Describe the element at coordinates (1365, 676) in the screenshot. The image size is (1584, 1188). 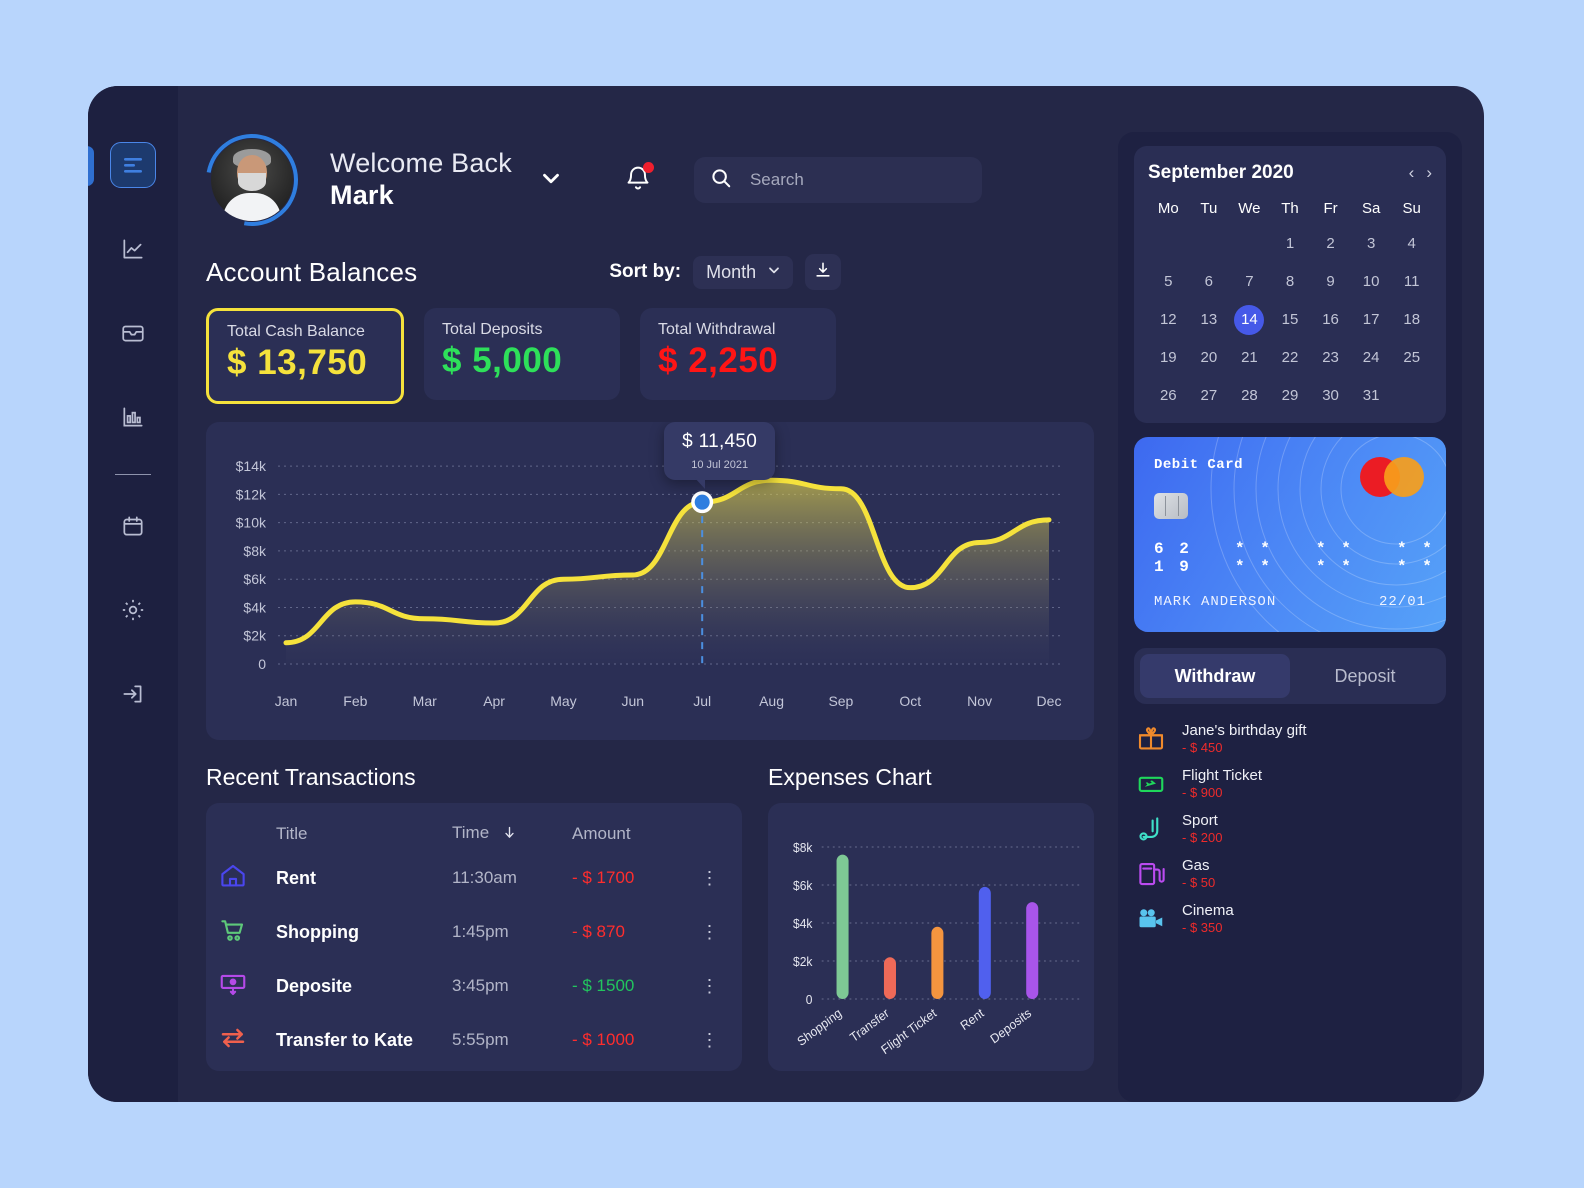
I see `tab-deposit: Deposit` at that location.